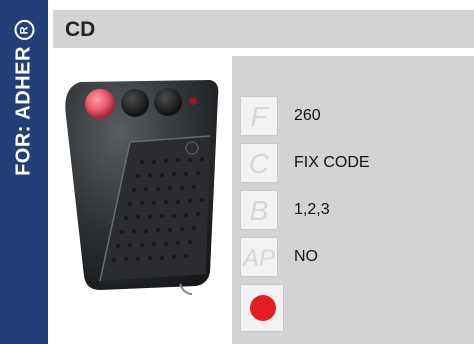 This screenshot has height=344, width=474. I want to click on title-bar: CD, so click(263, 29).